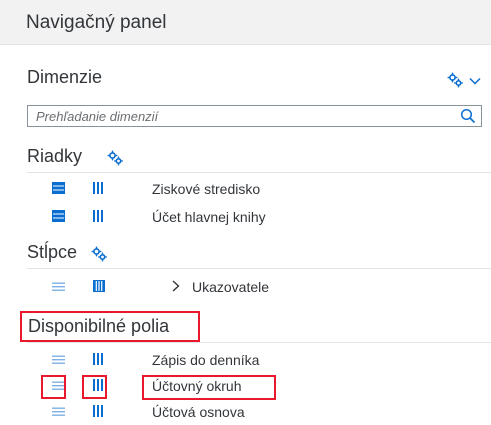 This screenshot has width=491, height=425. What do you see at coordinates (52, 252) in the screenshot?
I see `columns-title: Stĺpce` at bounding box center [52, 252].